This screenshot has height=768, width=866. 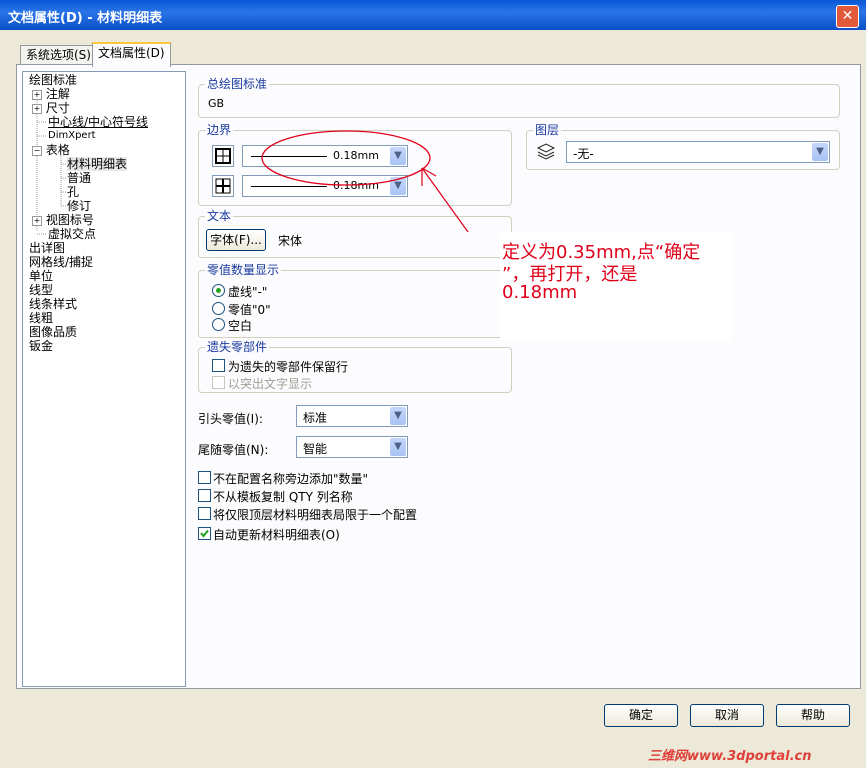 What do you see at coordinates (233, 450) in the screenshot?
I see `trailing-zero-label: 尾随零值(N):` at bounding box center [233, 450].